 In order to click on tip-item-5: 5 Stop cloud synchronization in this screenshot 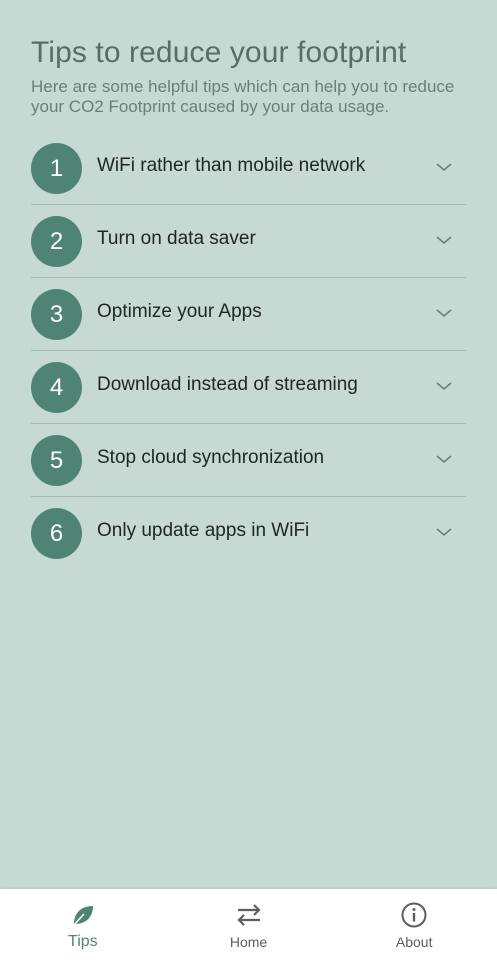, I will do `click(248, 460)`.